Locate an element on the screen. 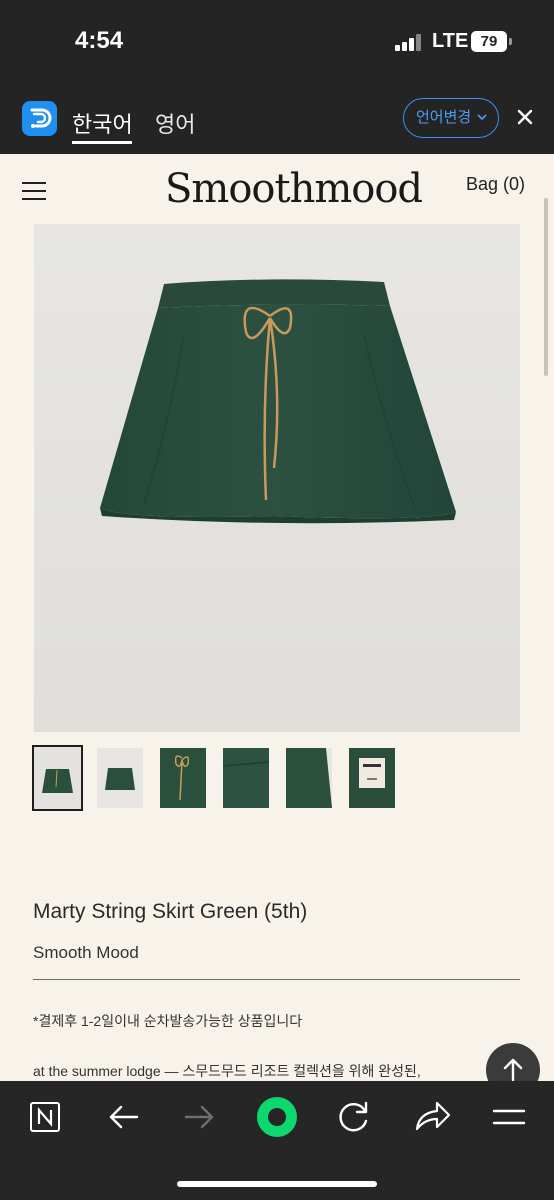  language-change-button: 언어변경 is located at coordinates (451, 118).